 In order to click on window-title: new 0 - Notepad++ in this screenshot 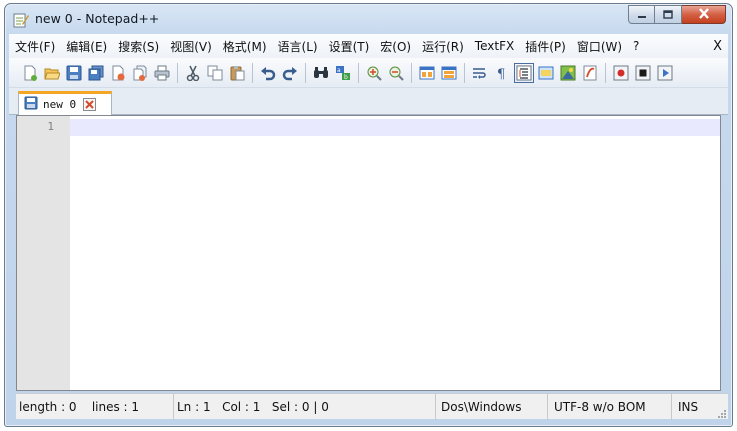, I will do `click(97, 18)`.